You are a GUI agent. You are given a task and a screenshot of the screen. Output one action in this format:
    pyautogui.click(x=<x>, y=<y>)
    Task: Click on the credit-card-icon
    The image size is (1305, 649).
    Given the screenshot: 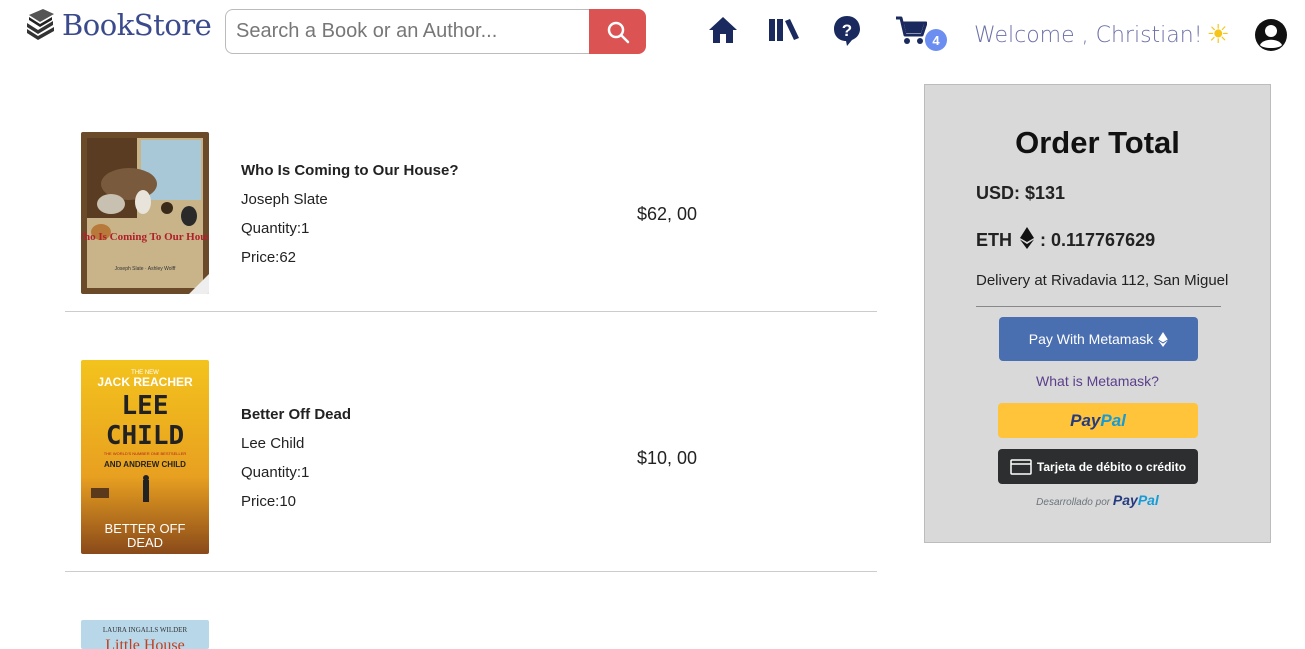 What is the action you would take?
    pyautogui.click(x=1021, y=466)
    